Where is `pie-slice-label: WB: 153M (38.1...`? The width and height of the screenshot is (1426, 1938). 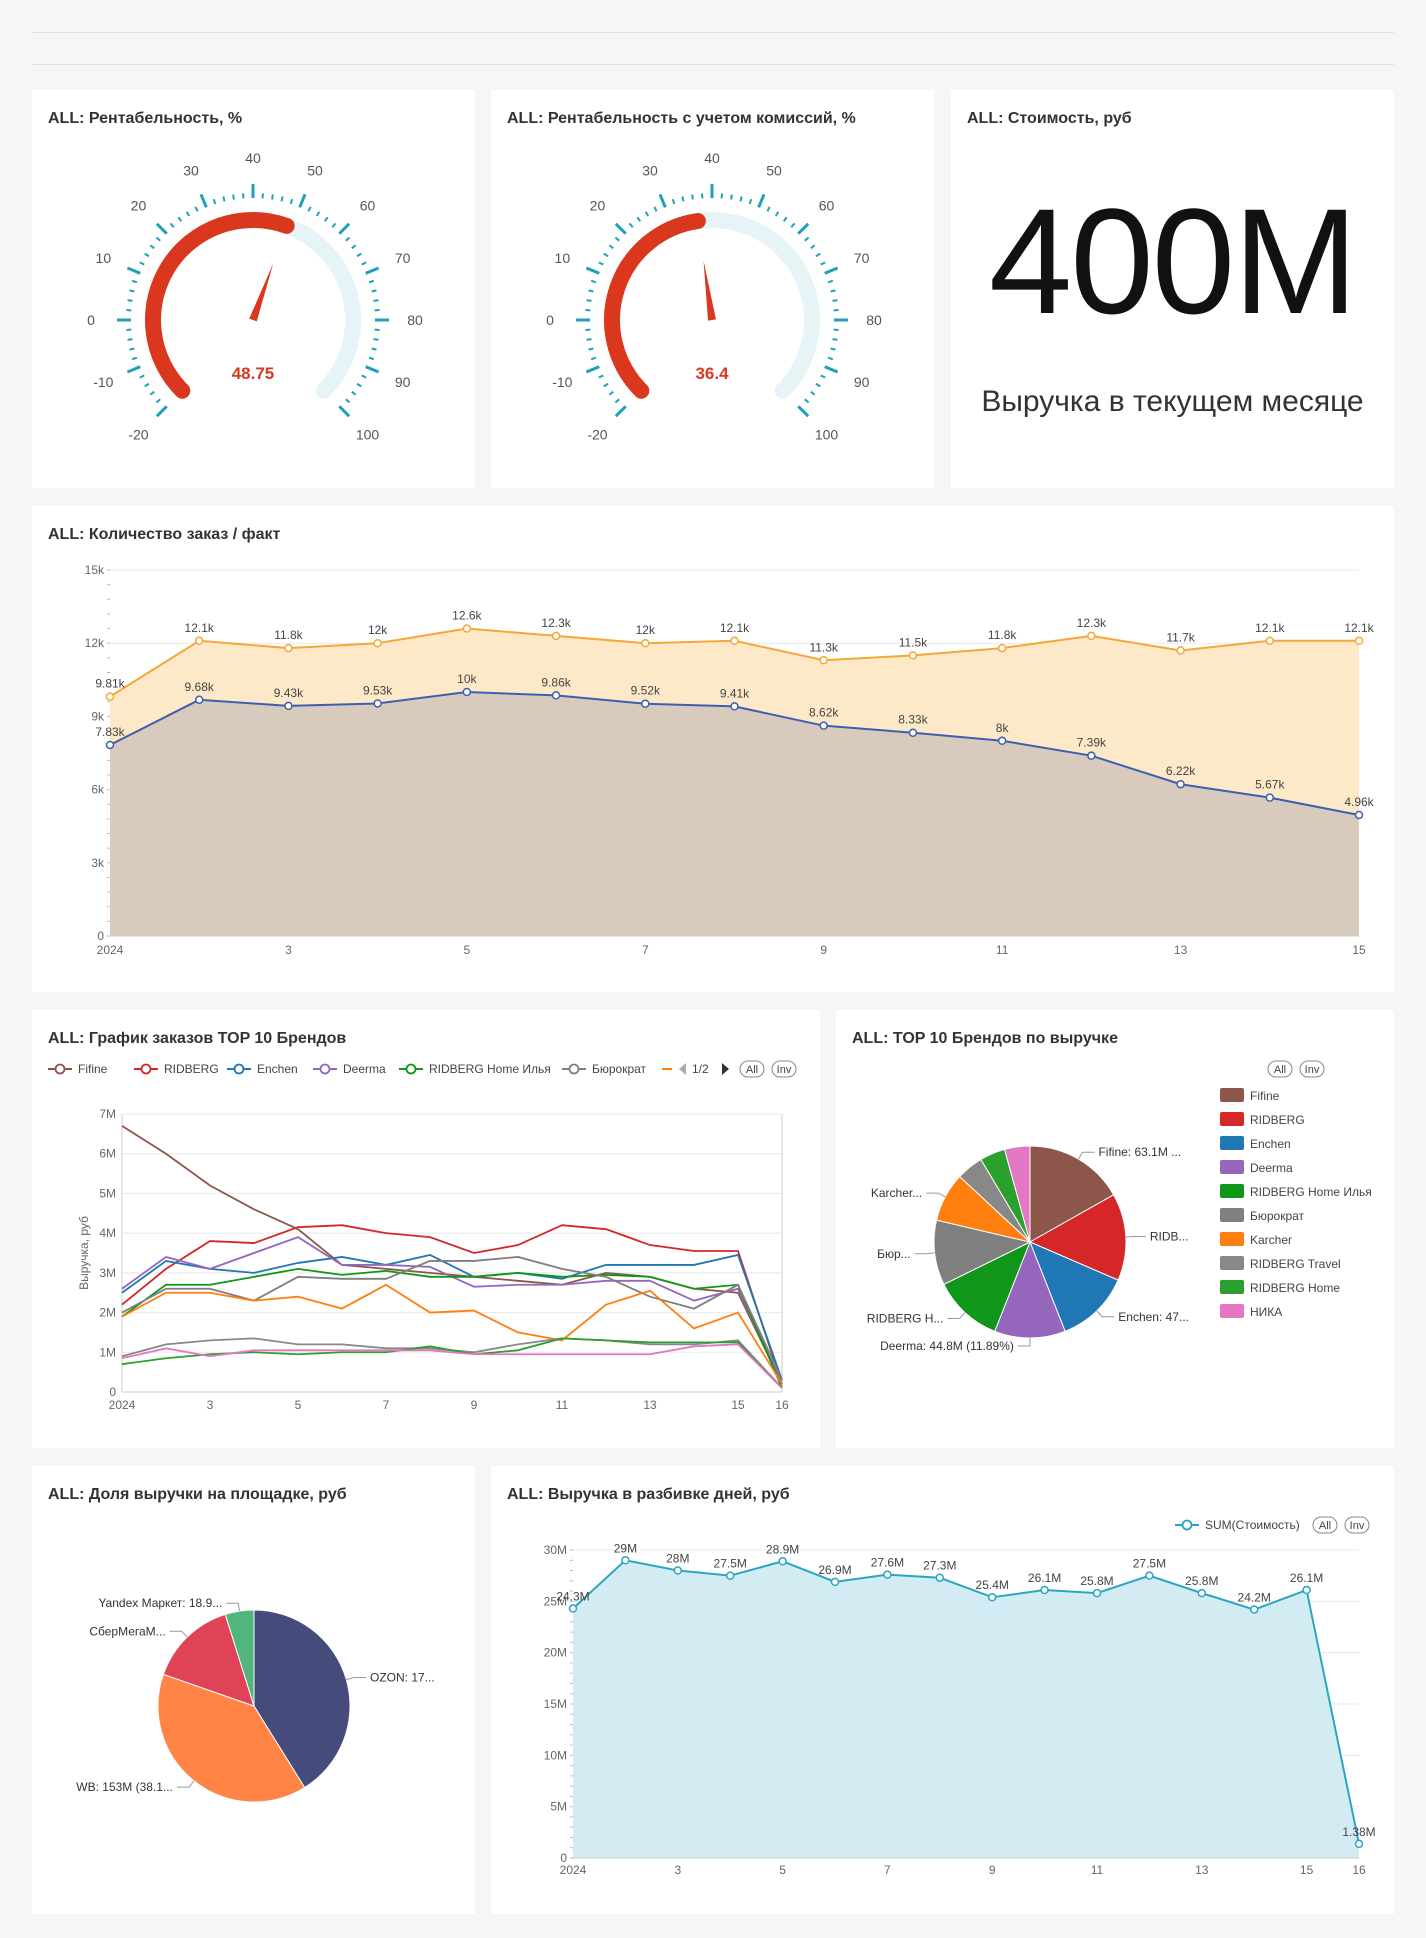 pie-slice-label: WB: 153M (38.1... is located at coordinates (124, 1787).